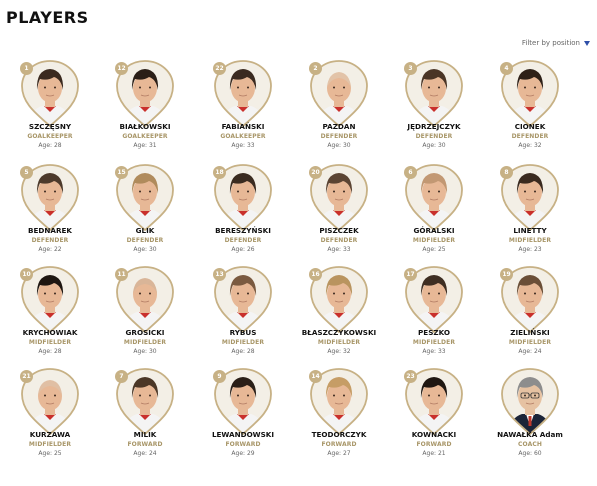 The height and width of the screenshot is (486, 597). I want to click on player-card: 21 KURZAWA MIDFIELDER Age: 25, so click(50, 419).